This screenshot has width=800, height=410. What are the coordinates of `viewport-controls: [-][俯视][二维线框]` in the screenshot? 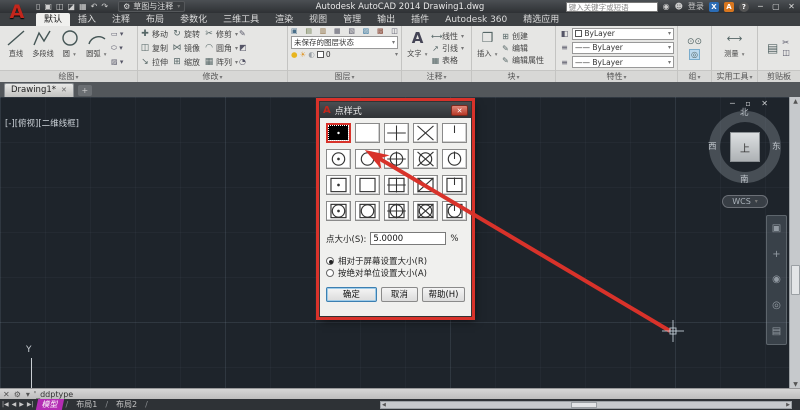 It's located at (42, 123).